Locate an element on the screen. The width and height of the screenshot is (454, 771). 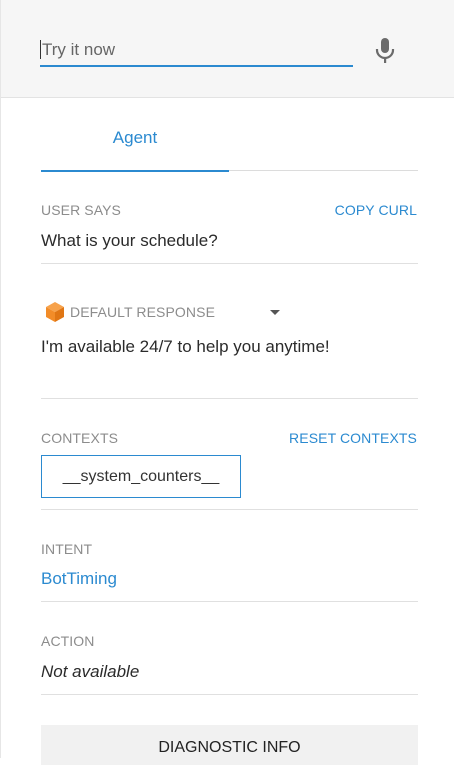
context-chip: __system_counters__ is located at coordinates (141, 476).